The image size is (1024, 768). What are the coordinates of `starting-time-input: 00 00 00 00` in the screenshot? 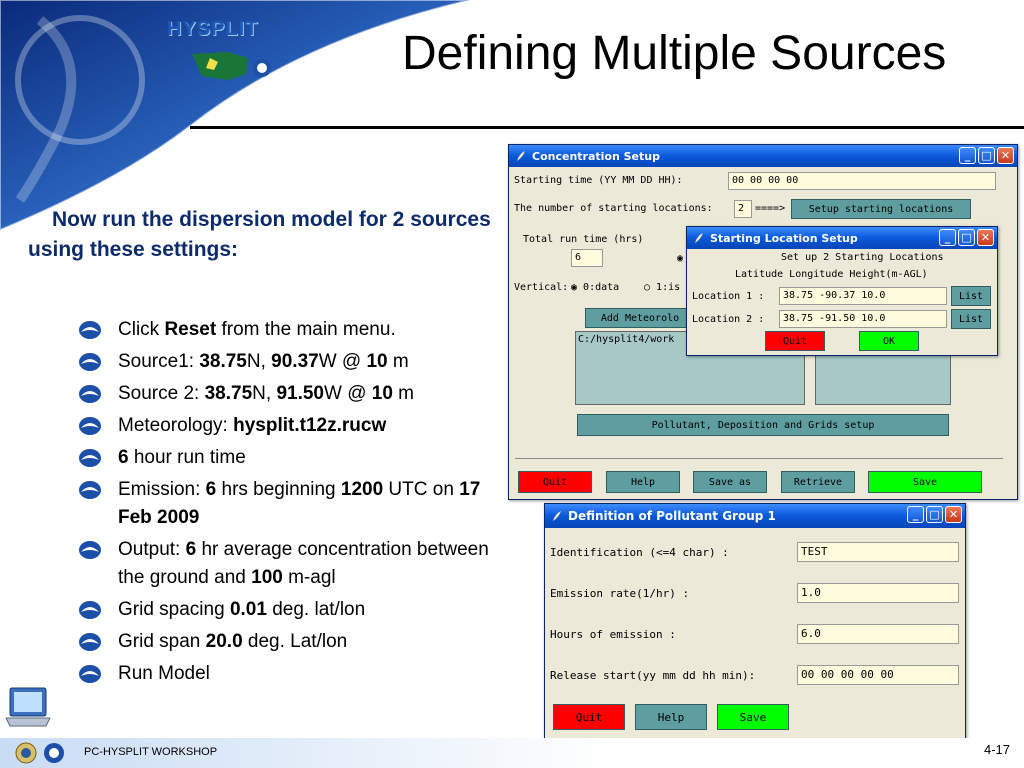 It's located at (862, 181).